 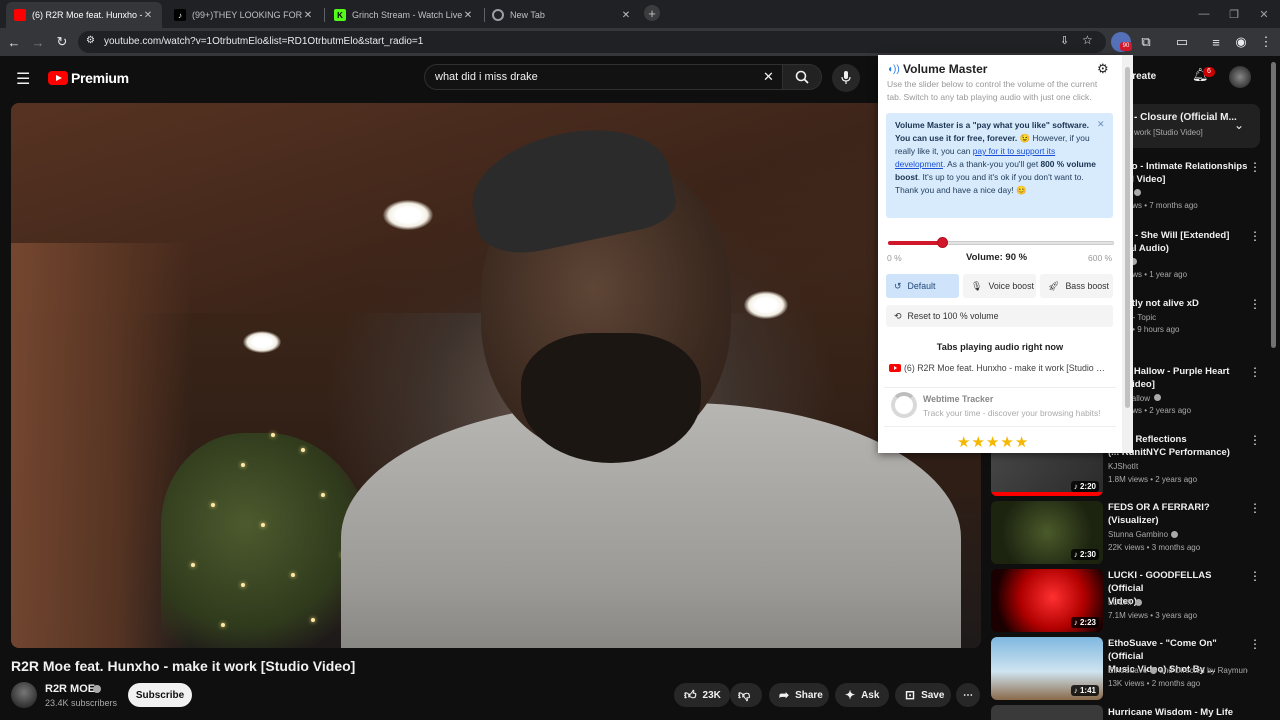 What do you see at coordinates (1000, 407) in the screenshot?
I see `webtime-tracker-promo` at bounding box center [1000, 407].